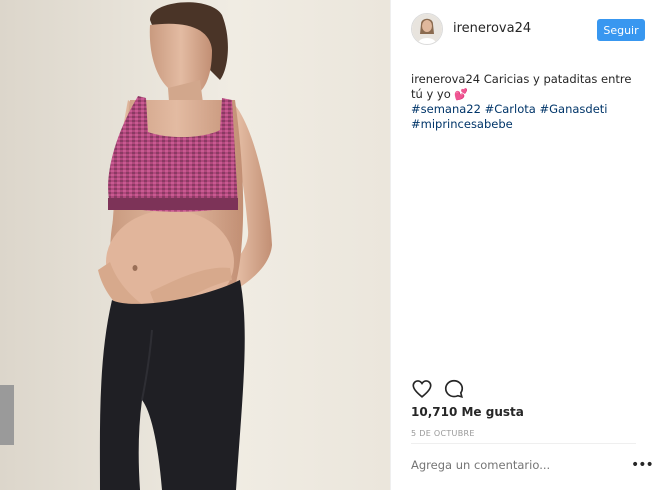  I want to click on likes-count: 10,710 Me gusta, so click(467, 412).